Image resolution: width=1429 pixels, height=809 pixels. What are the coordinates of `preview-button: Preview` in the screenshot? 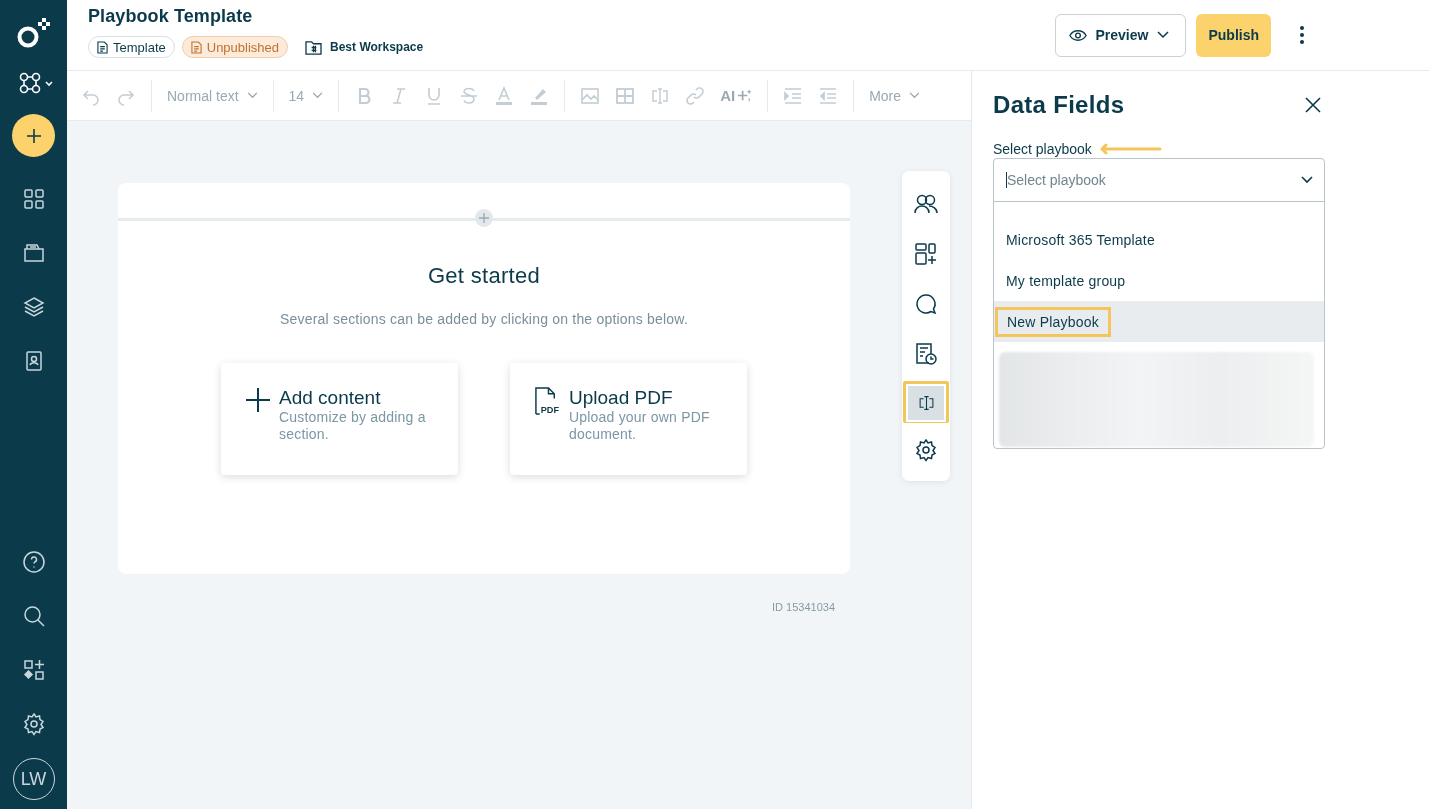 It's located at (1120, 35).